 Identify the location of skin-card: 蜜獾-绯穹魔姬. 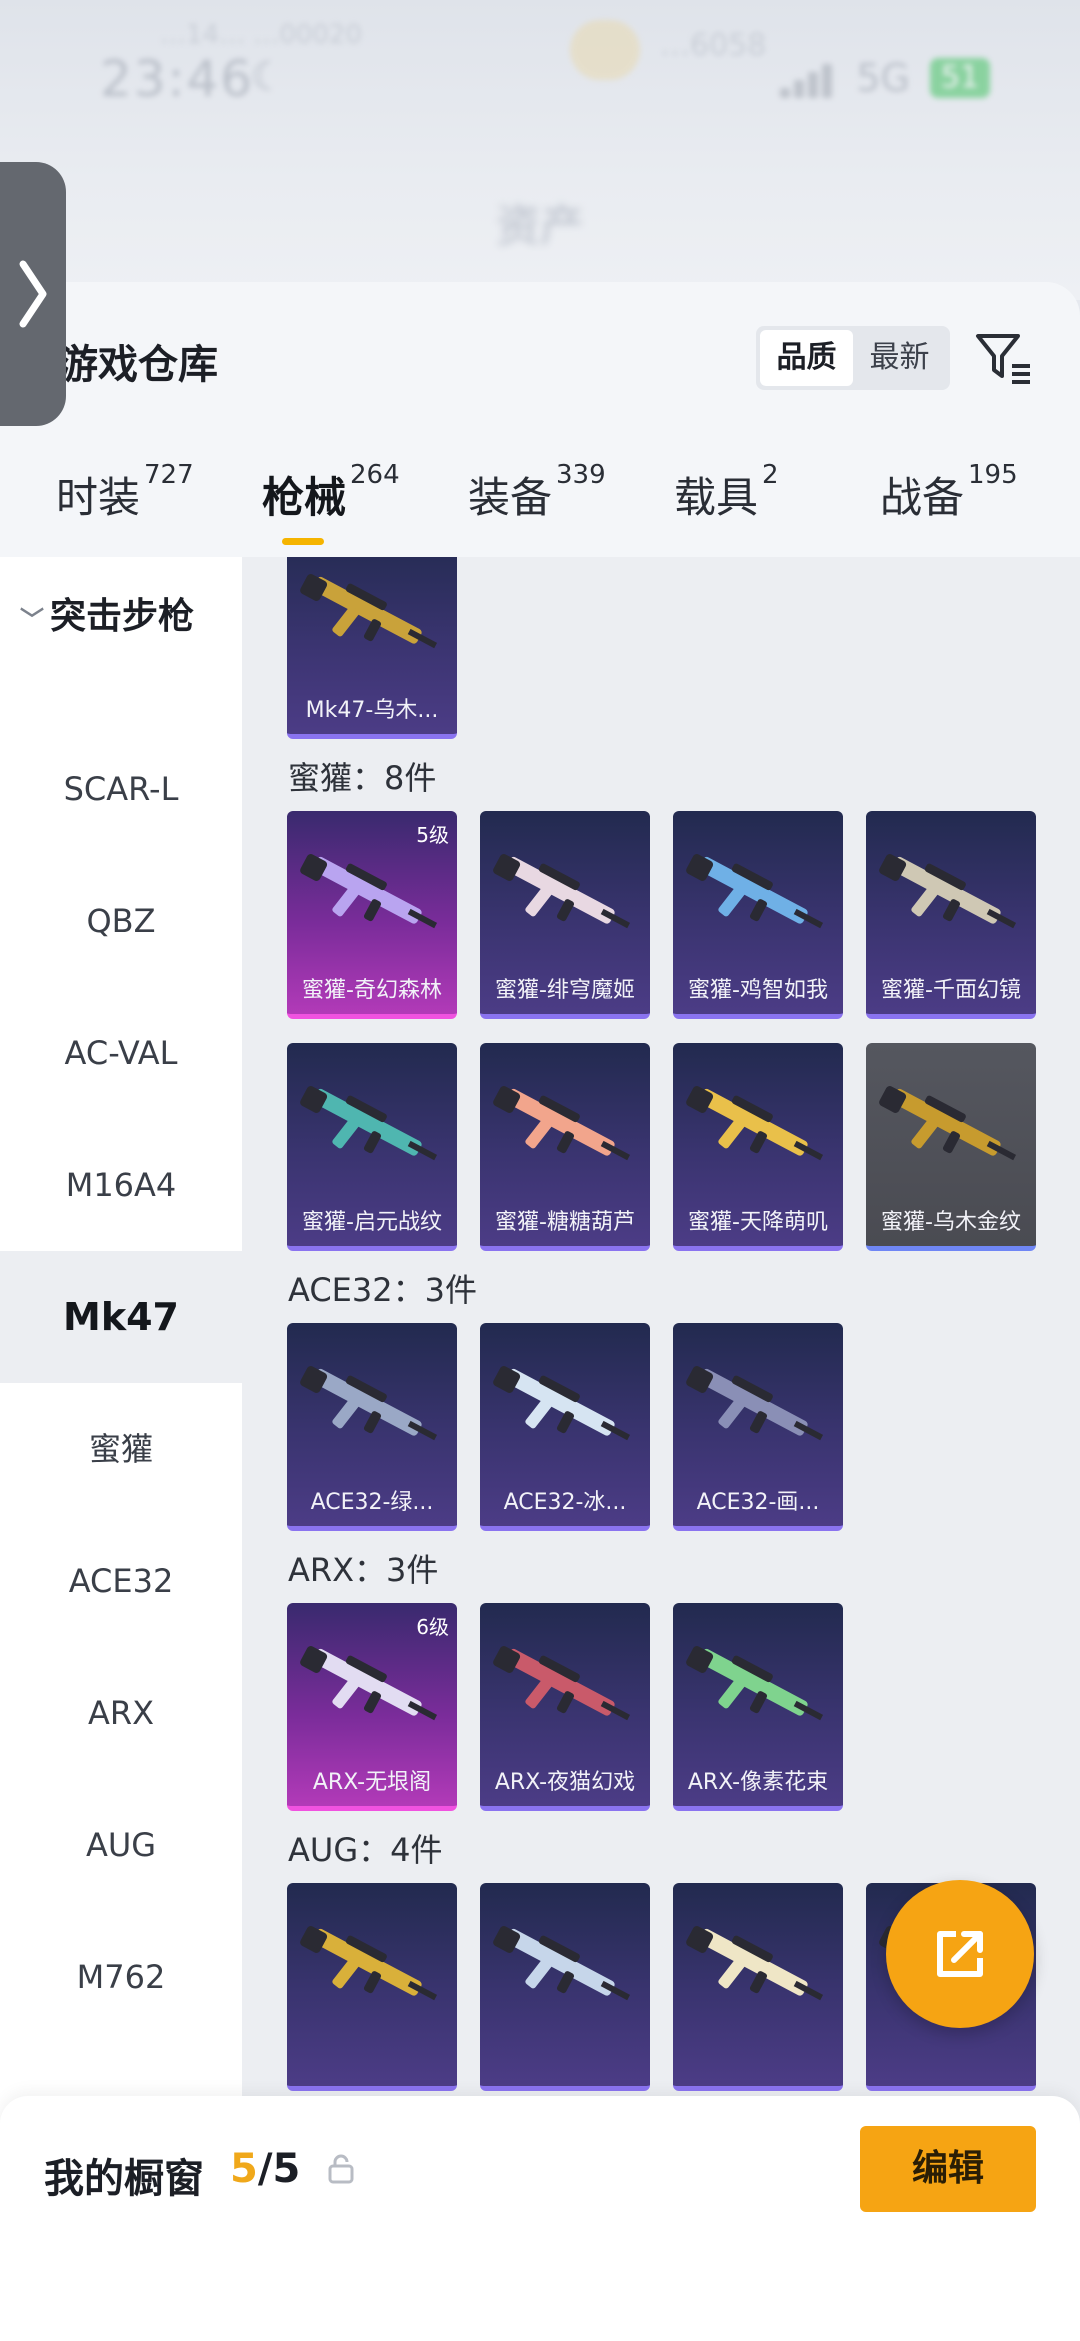
(565, 915).